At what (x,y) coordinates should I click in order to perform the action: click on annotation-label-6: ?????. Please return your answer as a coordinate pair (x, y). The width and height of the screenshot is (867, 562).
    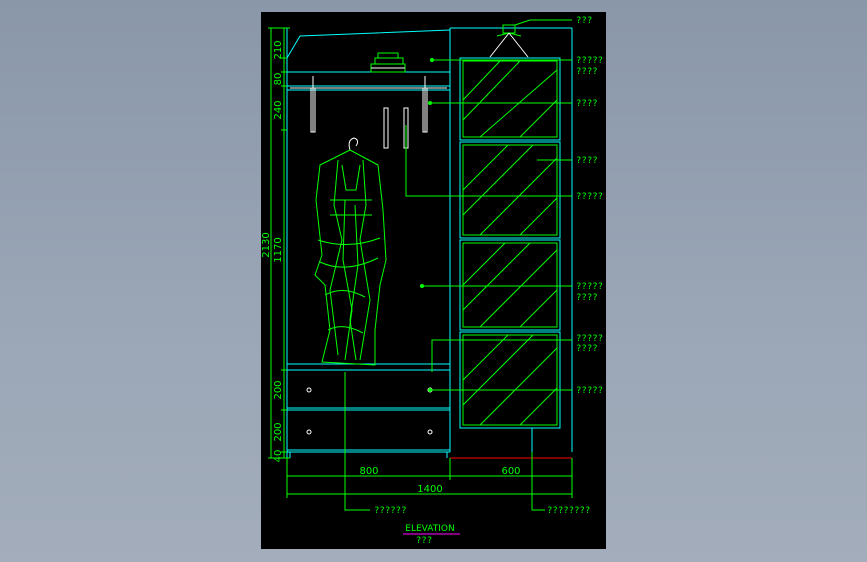
    Looking at the image, I should click on (589, 197).